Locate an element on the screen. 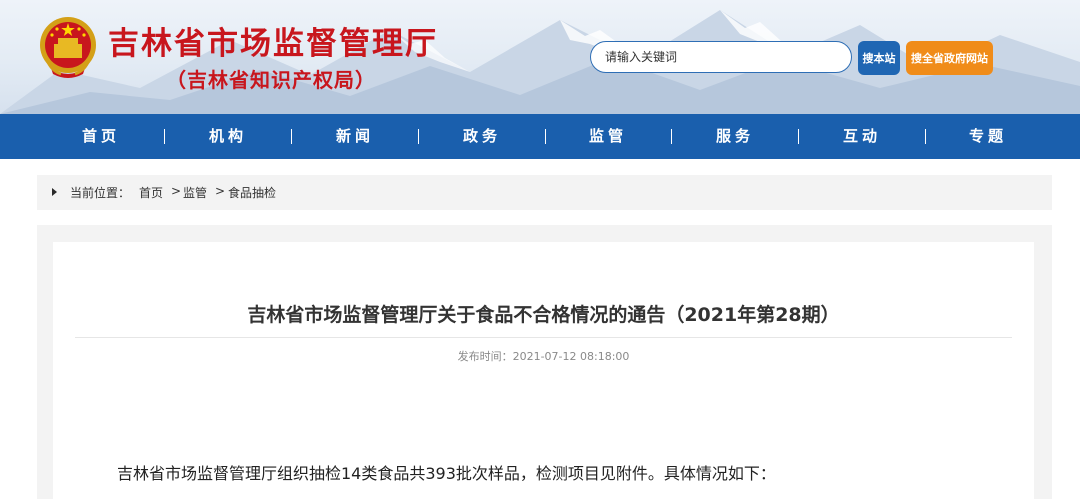 The width and height of the screenshot is (1080, 499). breadcrumb-food-inspection: 食品抽检 is located at coordinates (252, 192).